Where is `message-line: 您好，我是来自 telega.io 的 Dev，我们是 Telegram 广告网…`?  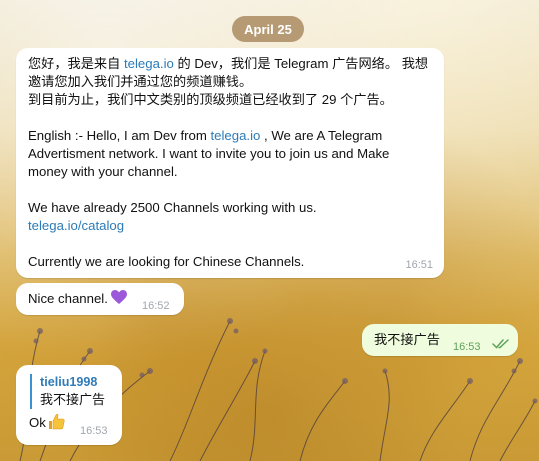
message-line: 您好，我是来自 telega.io 的 Dev，我们是 Telegram 广告网… is located at coordinates (228, 63).